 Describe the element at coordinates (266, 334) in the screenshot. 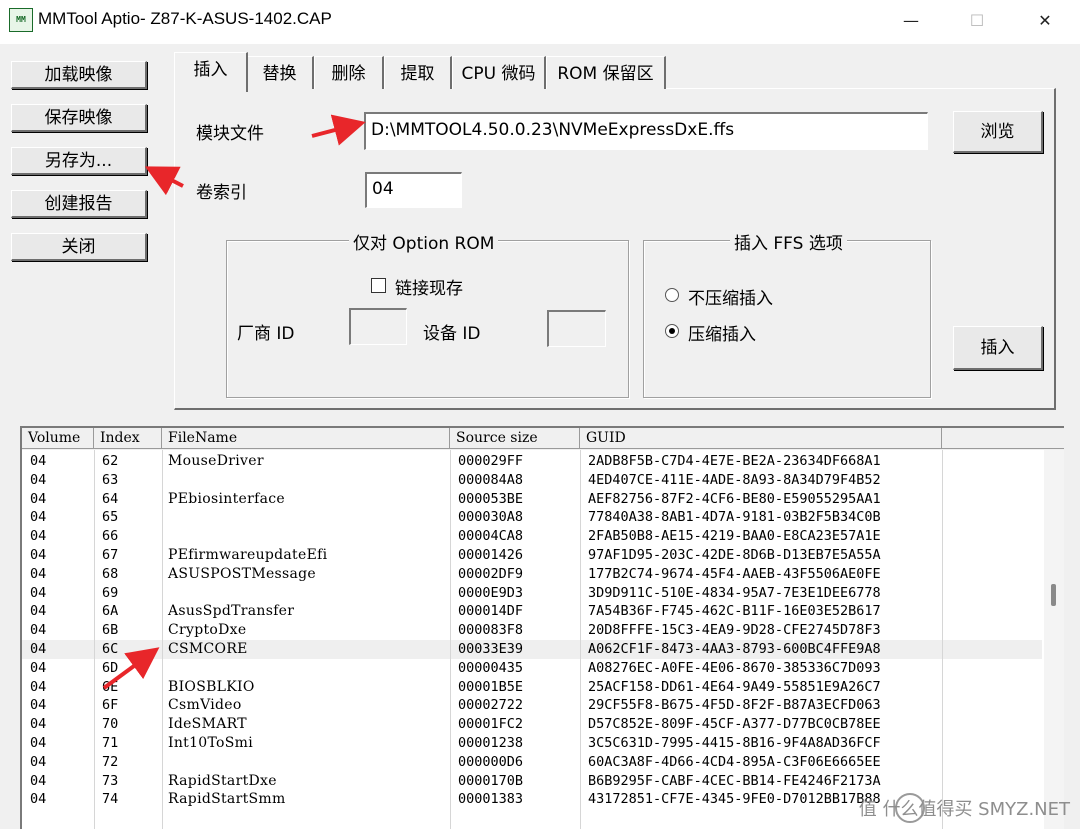

I see `vendor-id-label: 厂商 ID` at that location.